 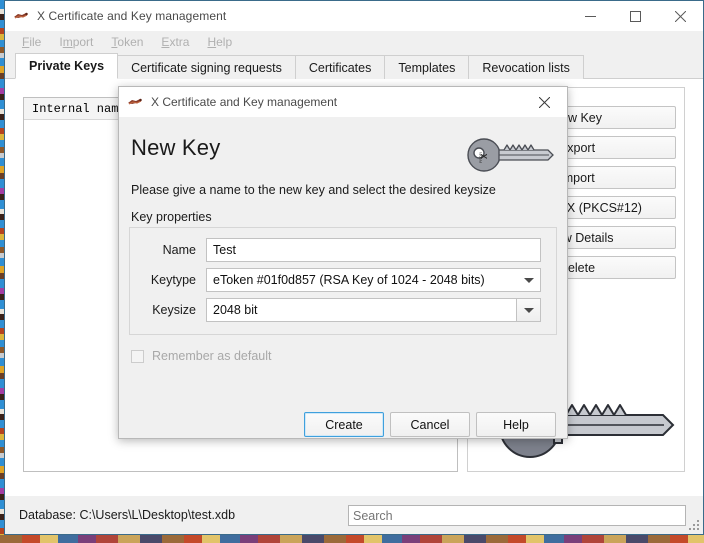 I want to click on desktop-background-bottom, so click(x=352, y=539).